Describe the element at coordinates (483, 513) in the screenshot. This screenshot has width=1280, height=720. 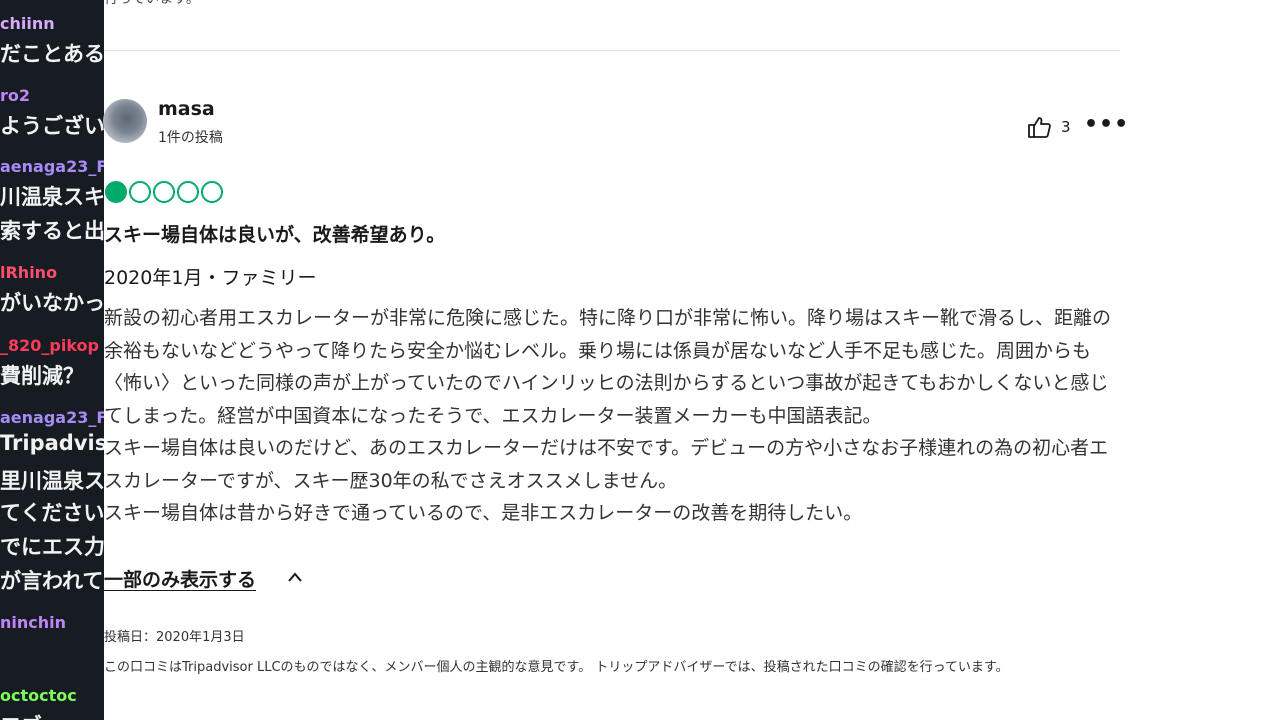
I see `review-paragraph: スキー場自体は昔から好きで通っているので、是非エスカレーターの改善を期待したい。` at that location.